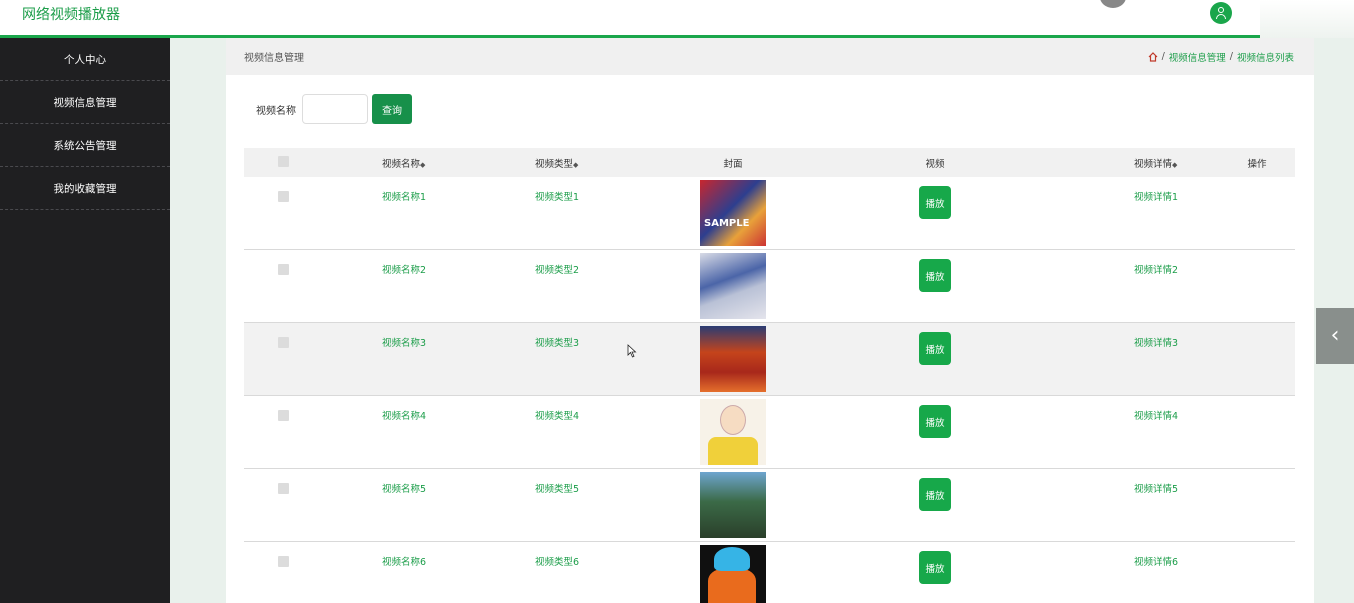 The width and height of the screenshot is (1354, 603). I want to click on sidebar: 个人中心 视频信息管理 系统公告管理 我的收藏管理, so click(85, 320).